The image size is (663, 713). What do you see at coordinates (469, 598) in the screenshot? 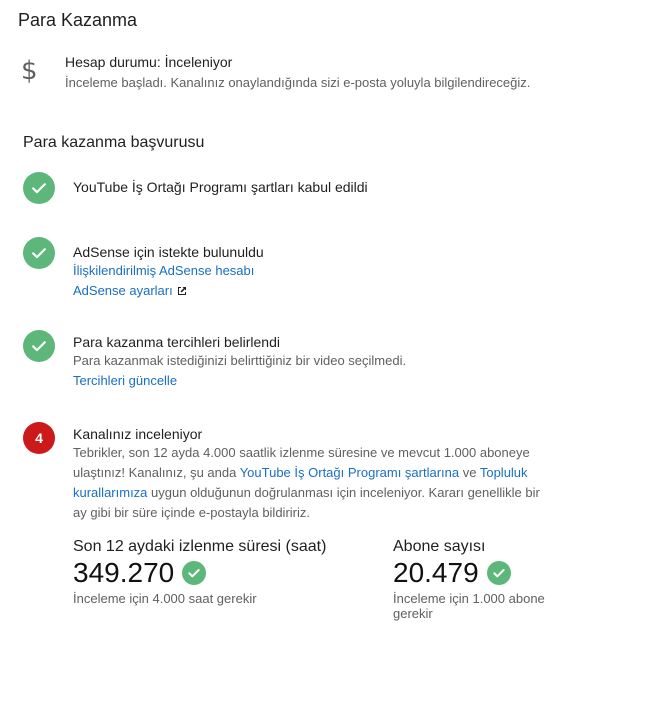
I see `subscriber-note-line: İnceleme için 1.000 abone` at bounding box center [469, 598].